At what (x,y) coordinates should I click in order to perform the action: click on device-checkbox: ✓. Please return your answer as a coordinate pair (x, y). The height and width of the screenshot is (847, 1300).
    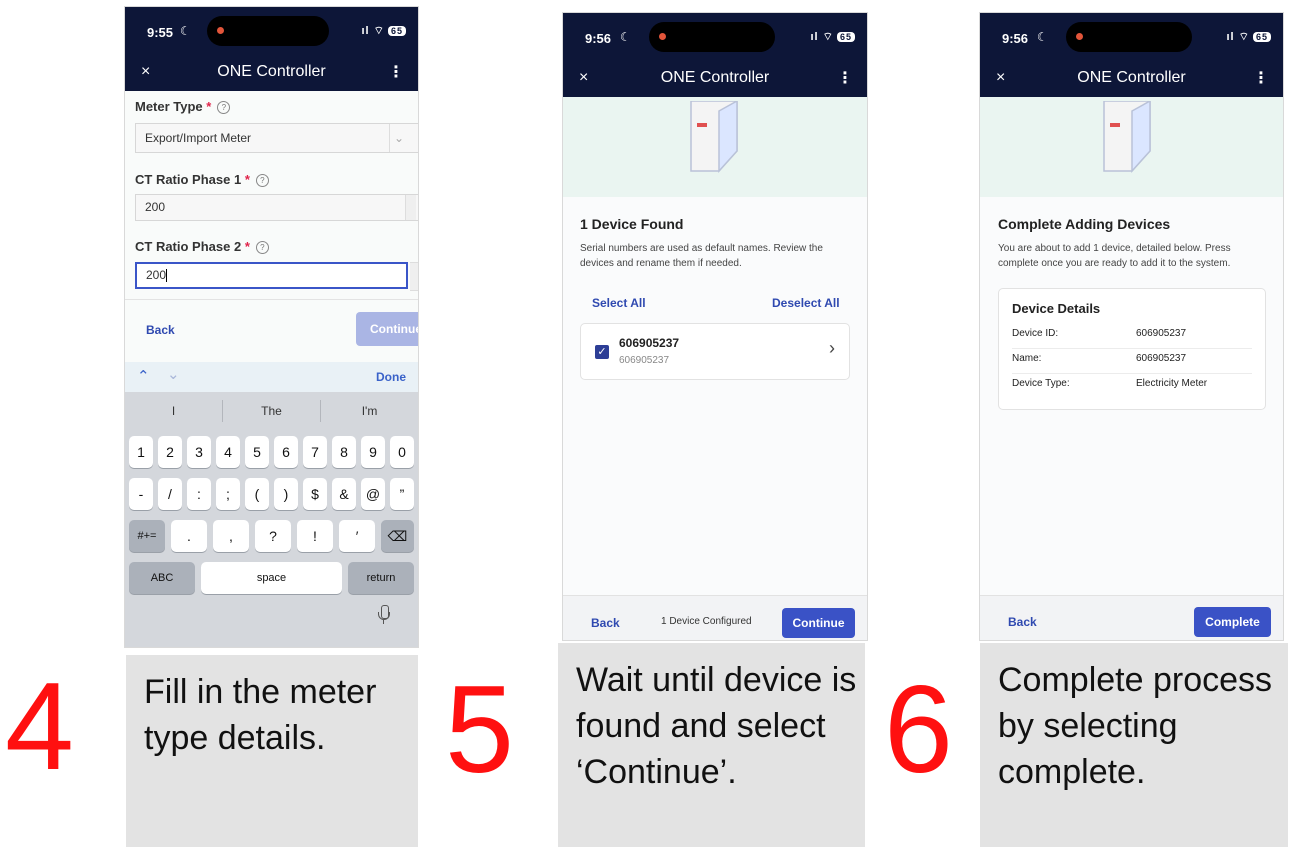
    Looking at the image, I should click on (602, 352).